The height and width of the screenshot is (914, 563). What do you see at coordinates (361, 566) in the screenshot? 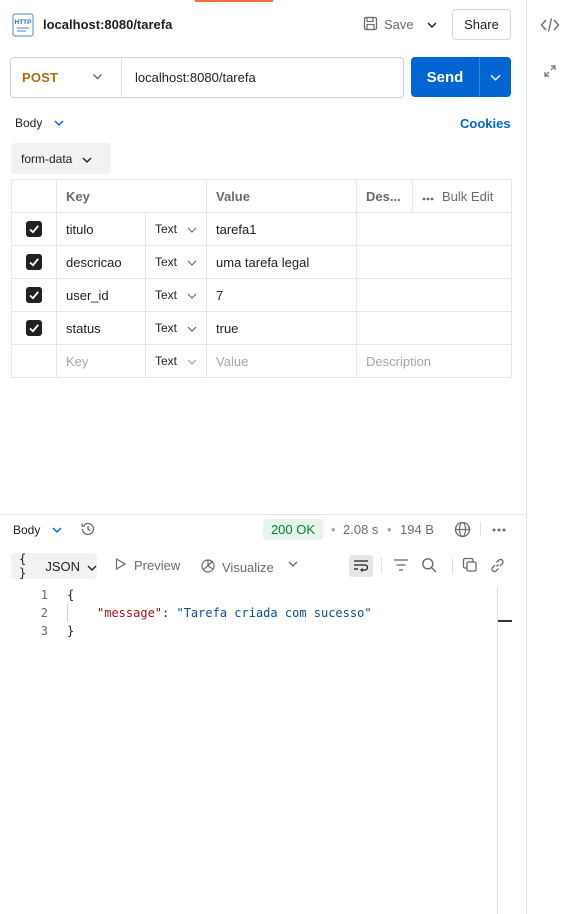
I see `wrap-lines-button` at bounding box center [361, 566].